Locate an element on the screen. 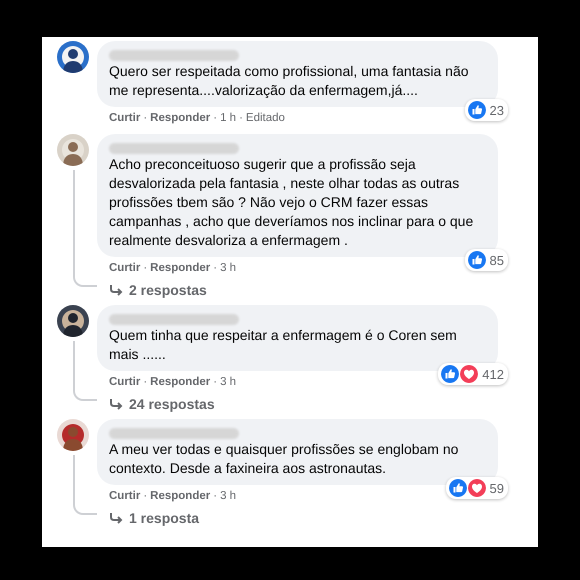  comment-text: A meu ver todas e quaisquer profissões se englobam no contexto. Desde a faxineira aos astronautas. is located at coordinates (283, 458).